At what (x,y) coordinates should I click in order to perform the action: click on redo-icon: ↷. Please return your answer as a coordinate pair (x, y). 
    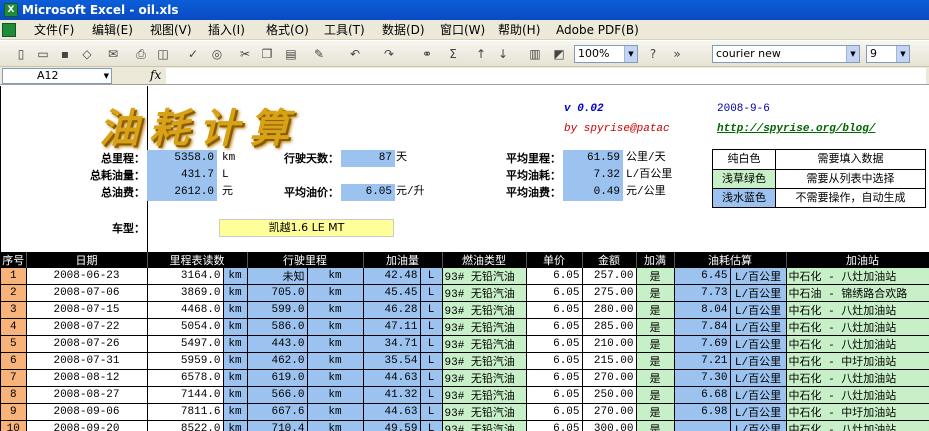
    Looking at the image, I should click on (389, 54).